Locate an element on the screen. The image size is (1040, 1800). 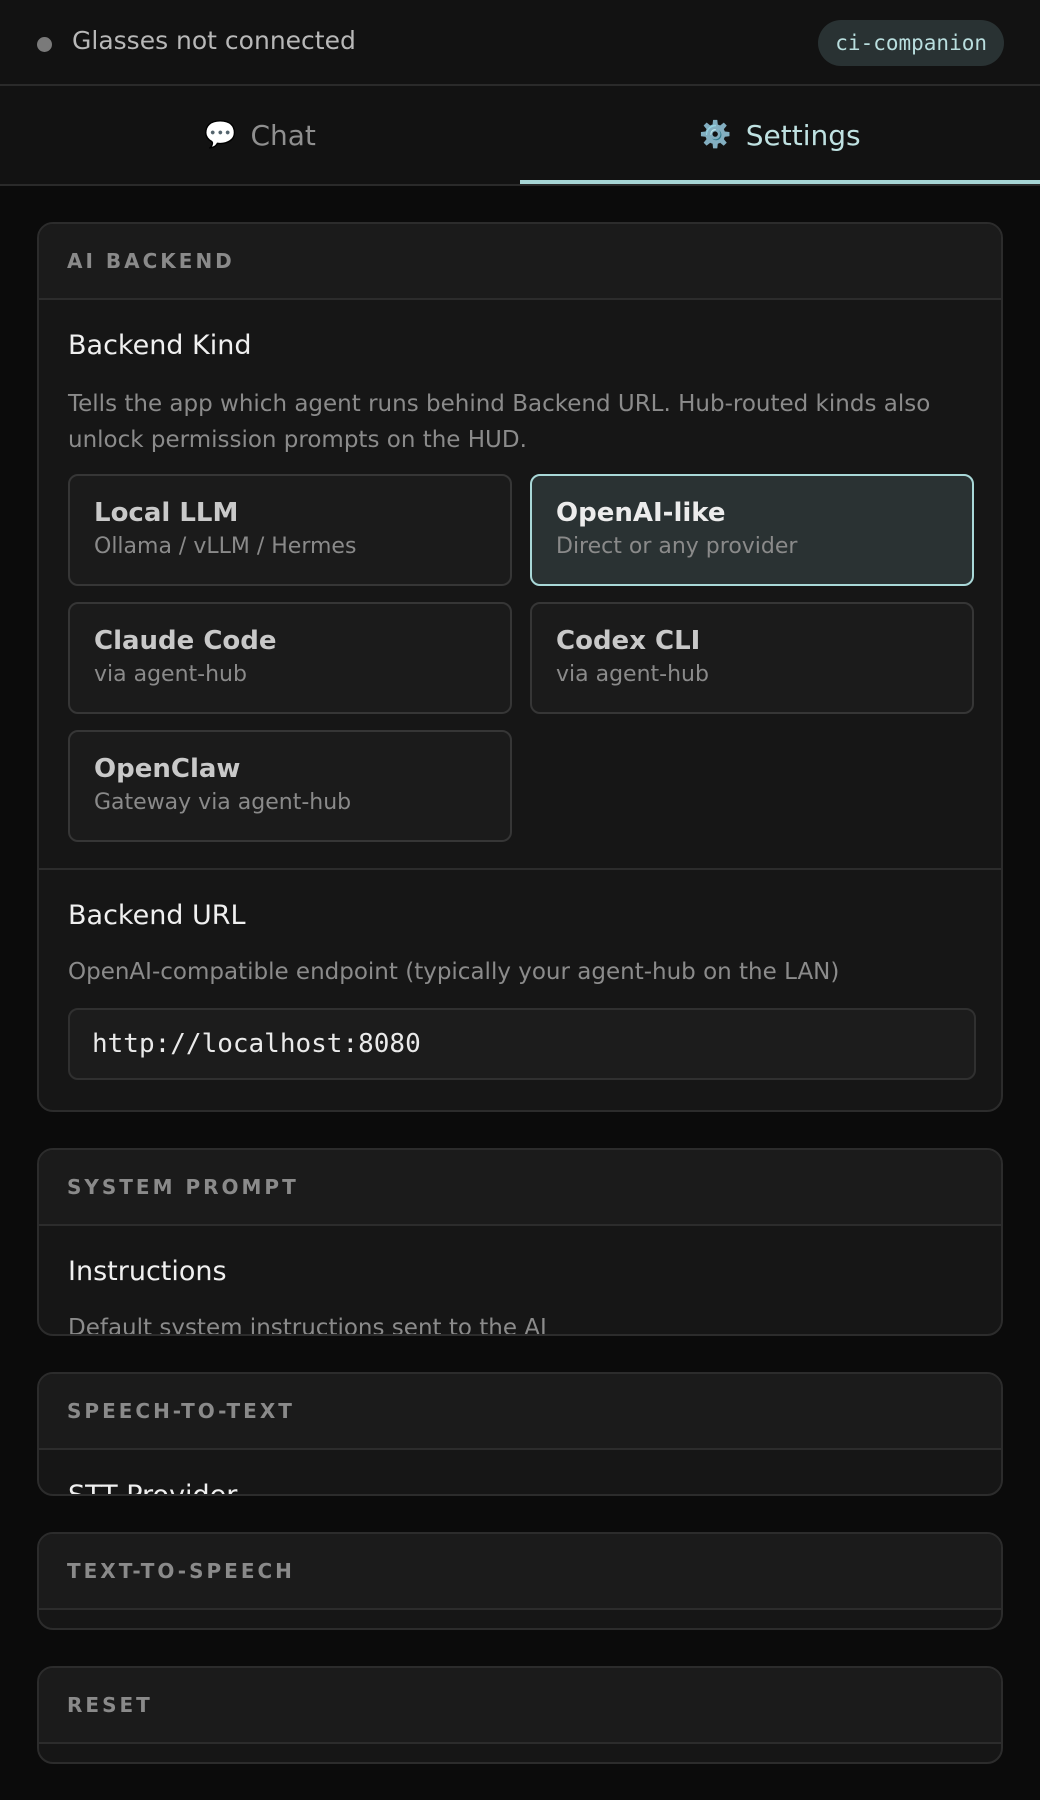
tab-chat-label: Chat is located at coordinates (283, 135).